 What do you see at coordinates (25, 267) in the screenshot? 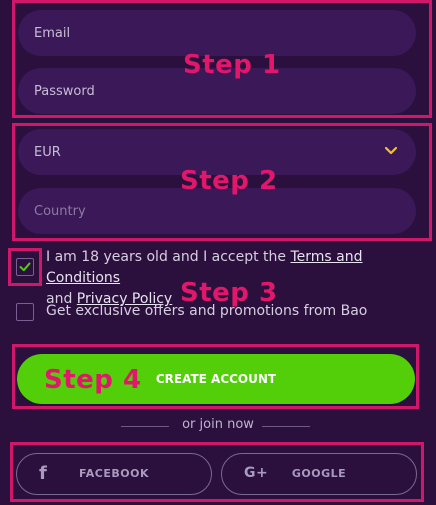
I see `step3-annotation-box` at bounding box center [25, 267].